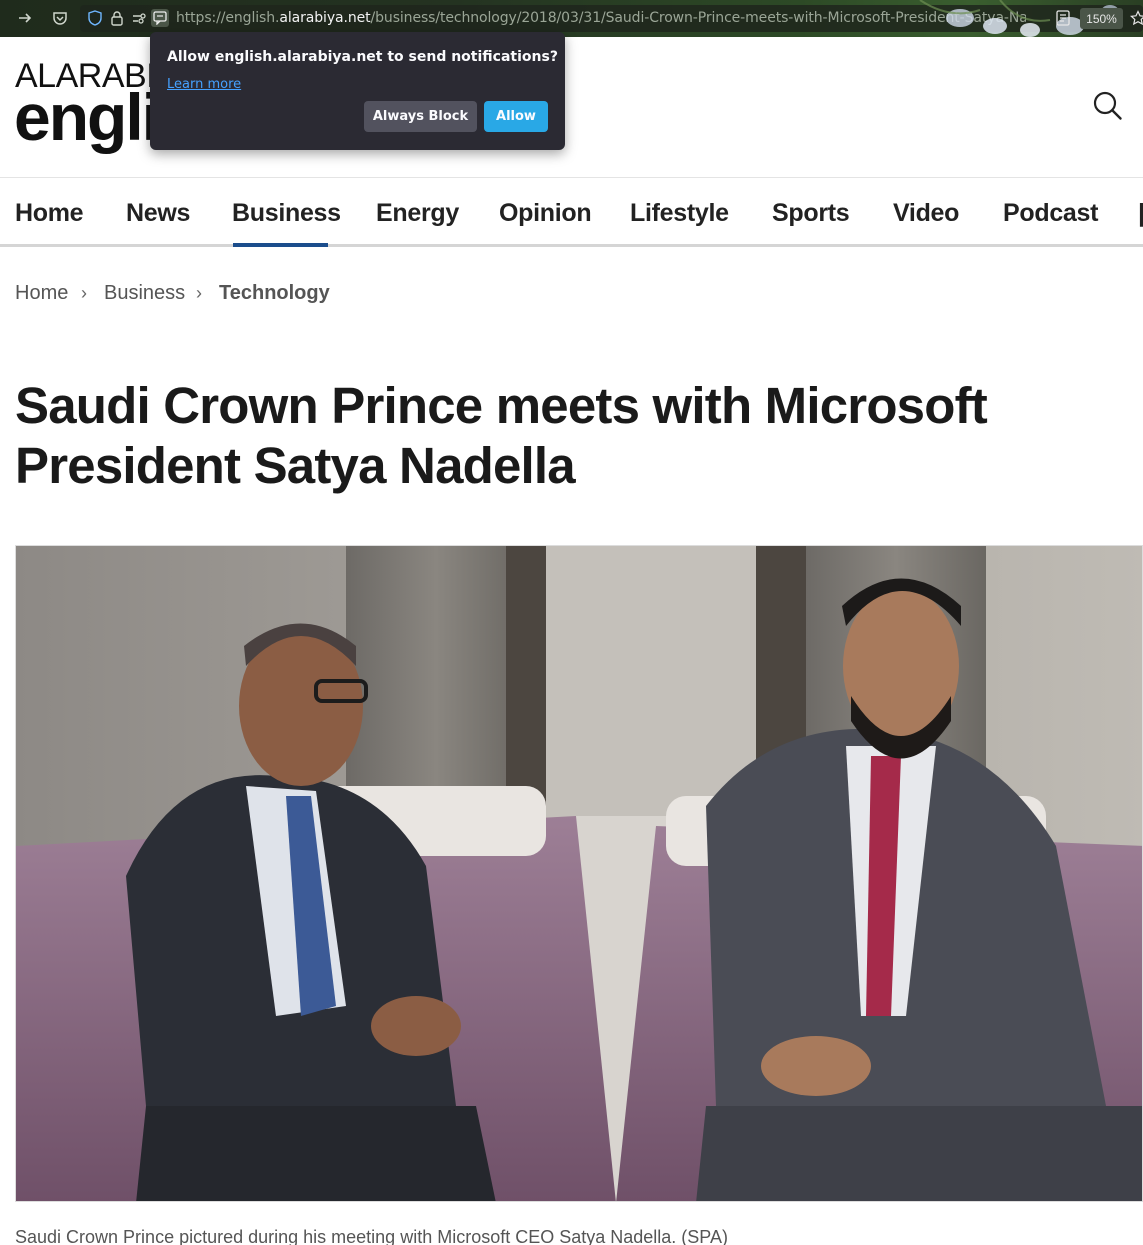 The height and width of the screenshot is (1245, 1143). What do you see at coordinates (545, 213) in the screenshot?
I see `nav-item-opinion: Opinion` at bounding box center [545, 213].